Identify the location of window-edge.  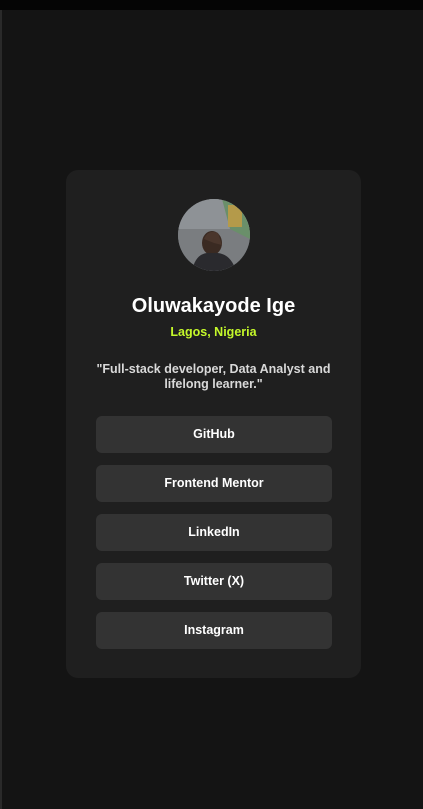
(1, 409).